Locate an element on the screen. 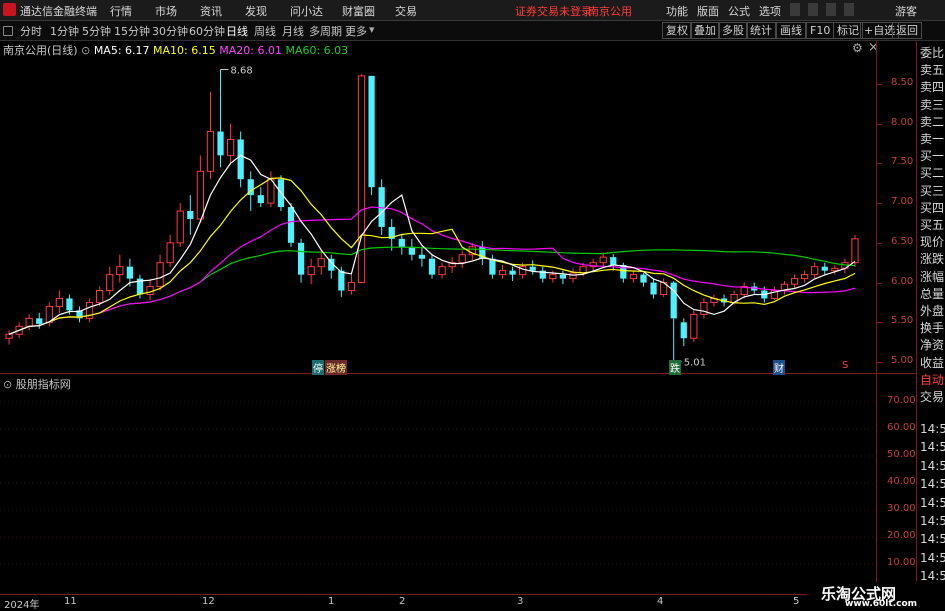 This screenshot has width=945, height=611. period-1min: 1分钟 is located at coordinates (64, 31).